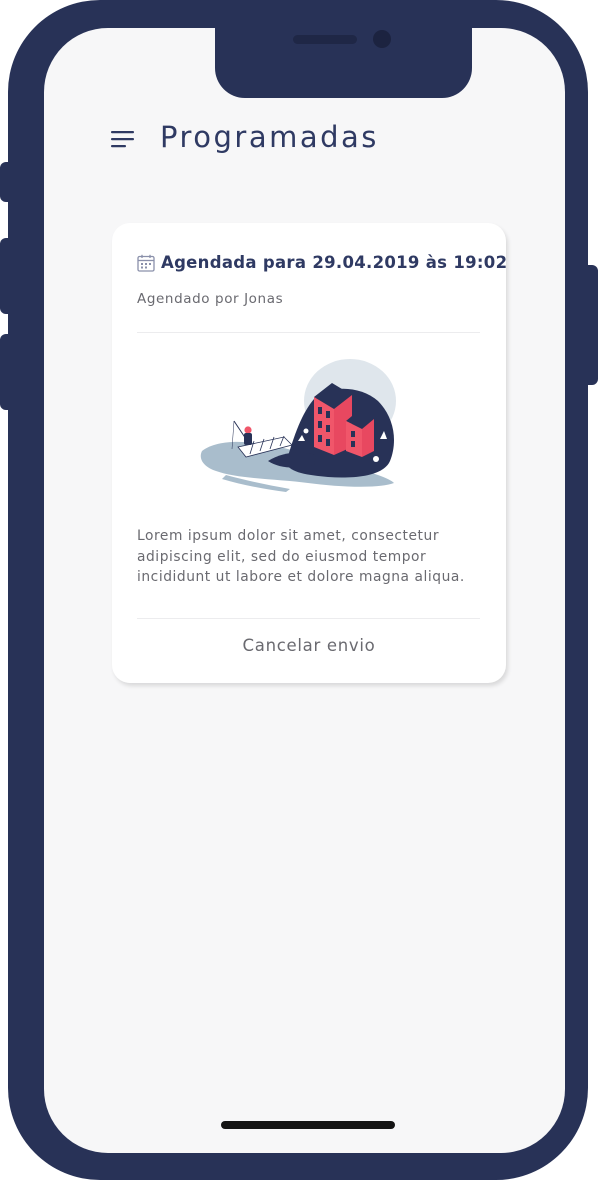 Image resolution: width=598 pixels, height=1182 pixels. I want to click on scheduled-by-label: Agendado por Jonas, so click(210, 299).